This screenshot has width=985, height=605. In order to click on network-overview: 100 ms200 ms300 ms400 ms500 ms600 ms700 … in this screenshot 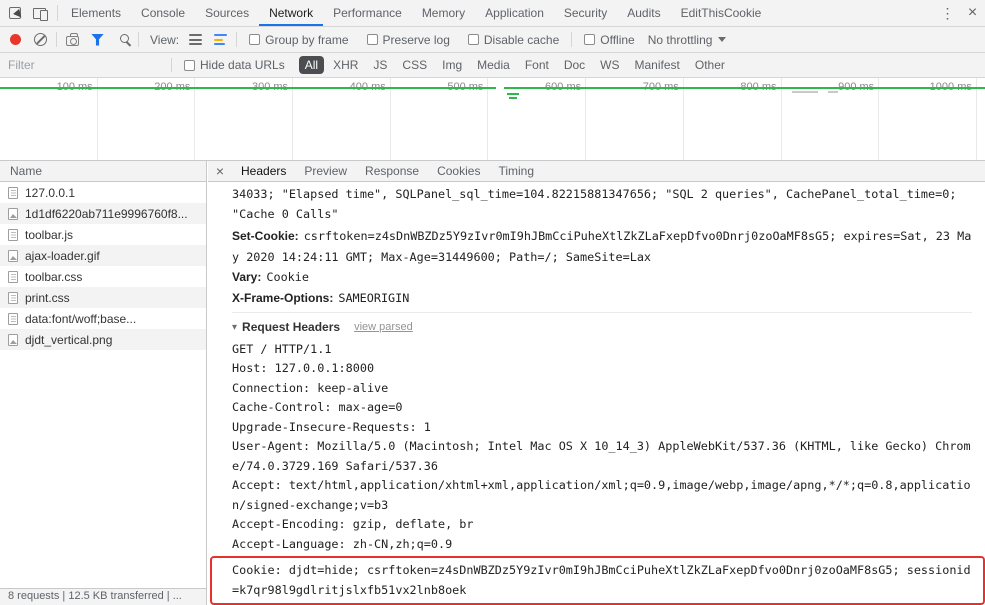, I will do `click(492, 119)`.